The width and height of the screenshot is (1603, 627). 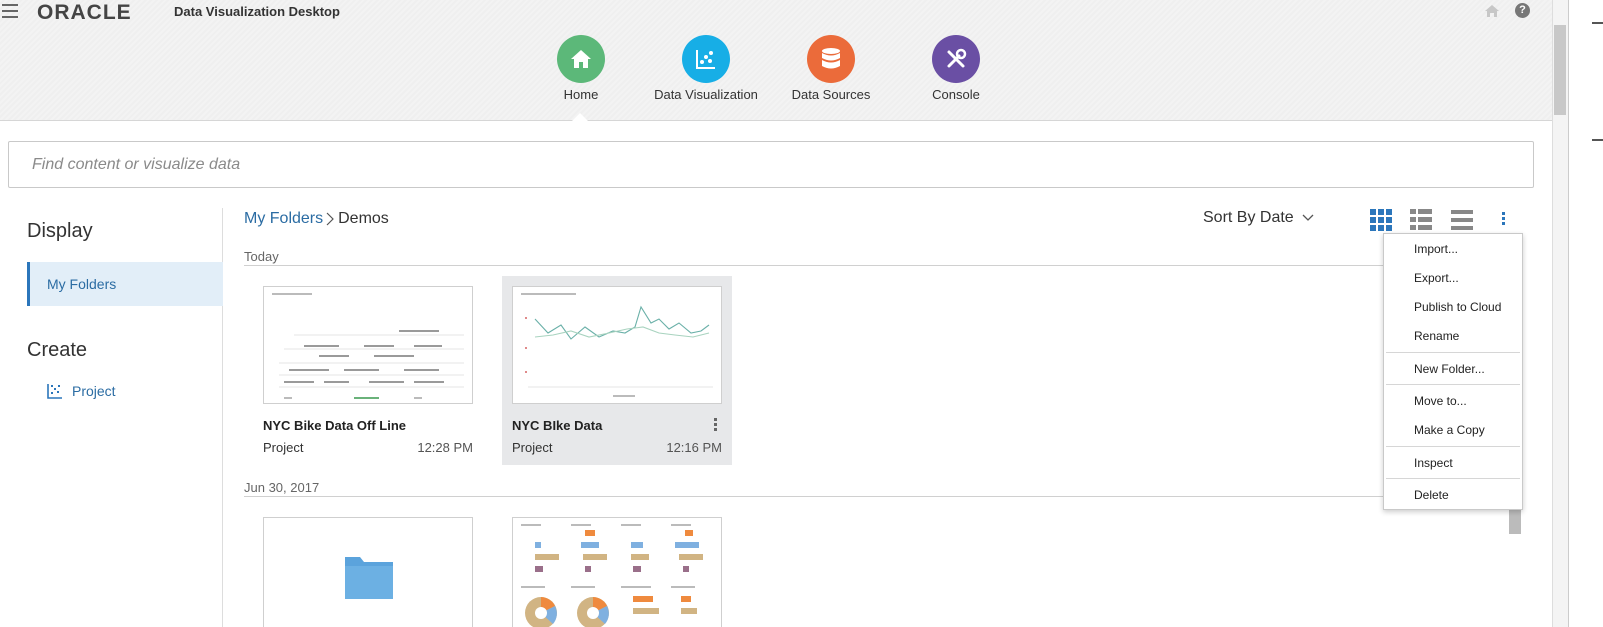 I want to click on card-time: 12:28 PM, so click(x=445, y=447).